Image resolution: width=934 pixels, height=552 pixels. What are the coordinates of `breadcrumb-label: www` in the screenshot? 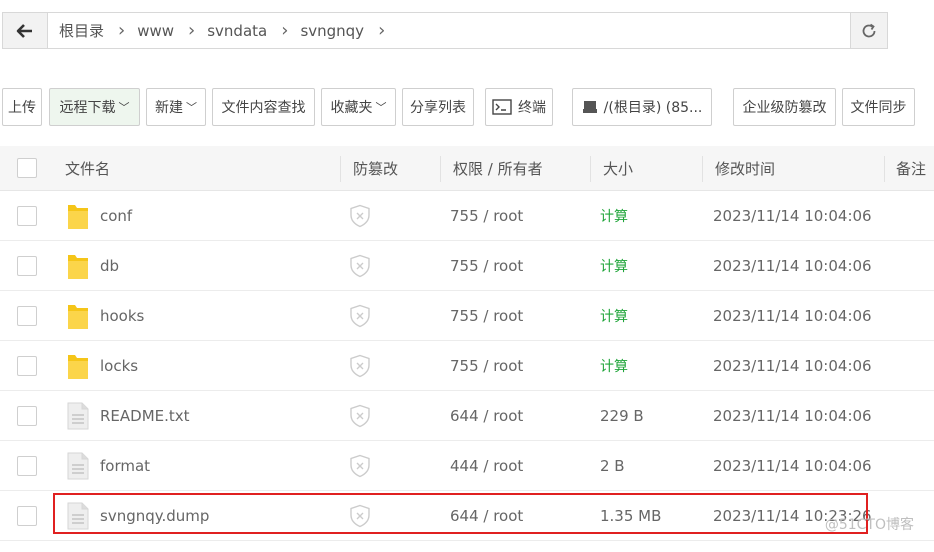 It's located at (156, 30).